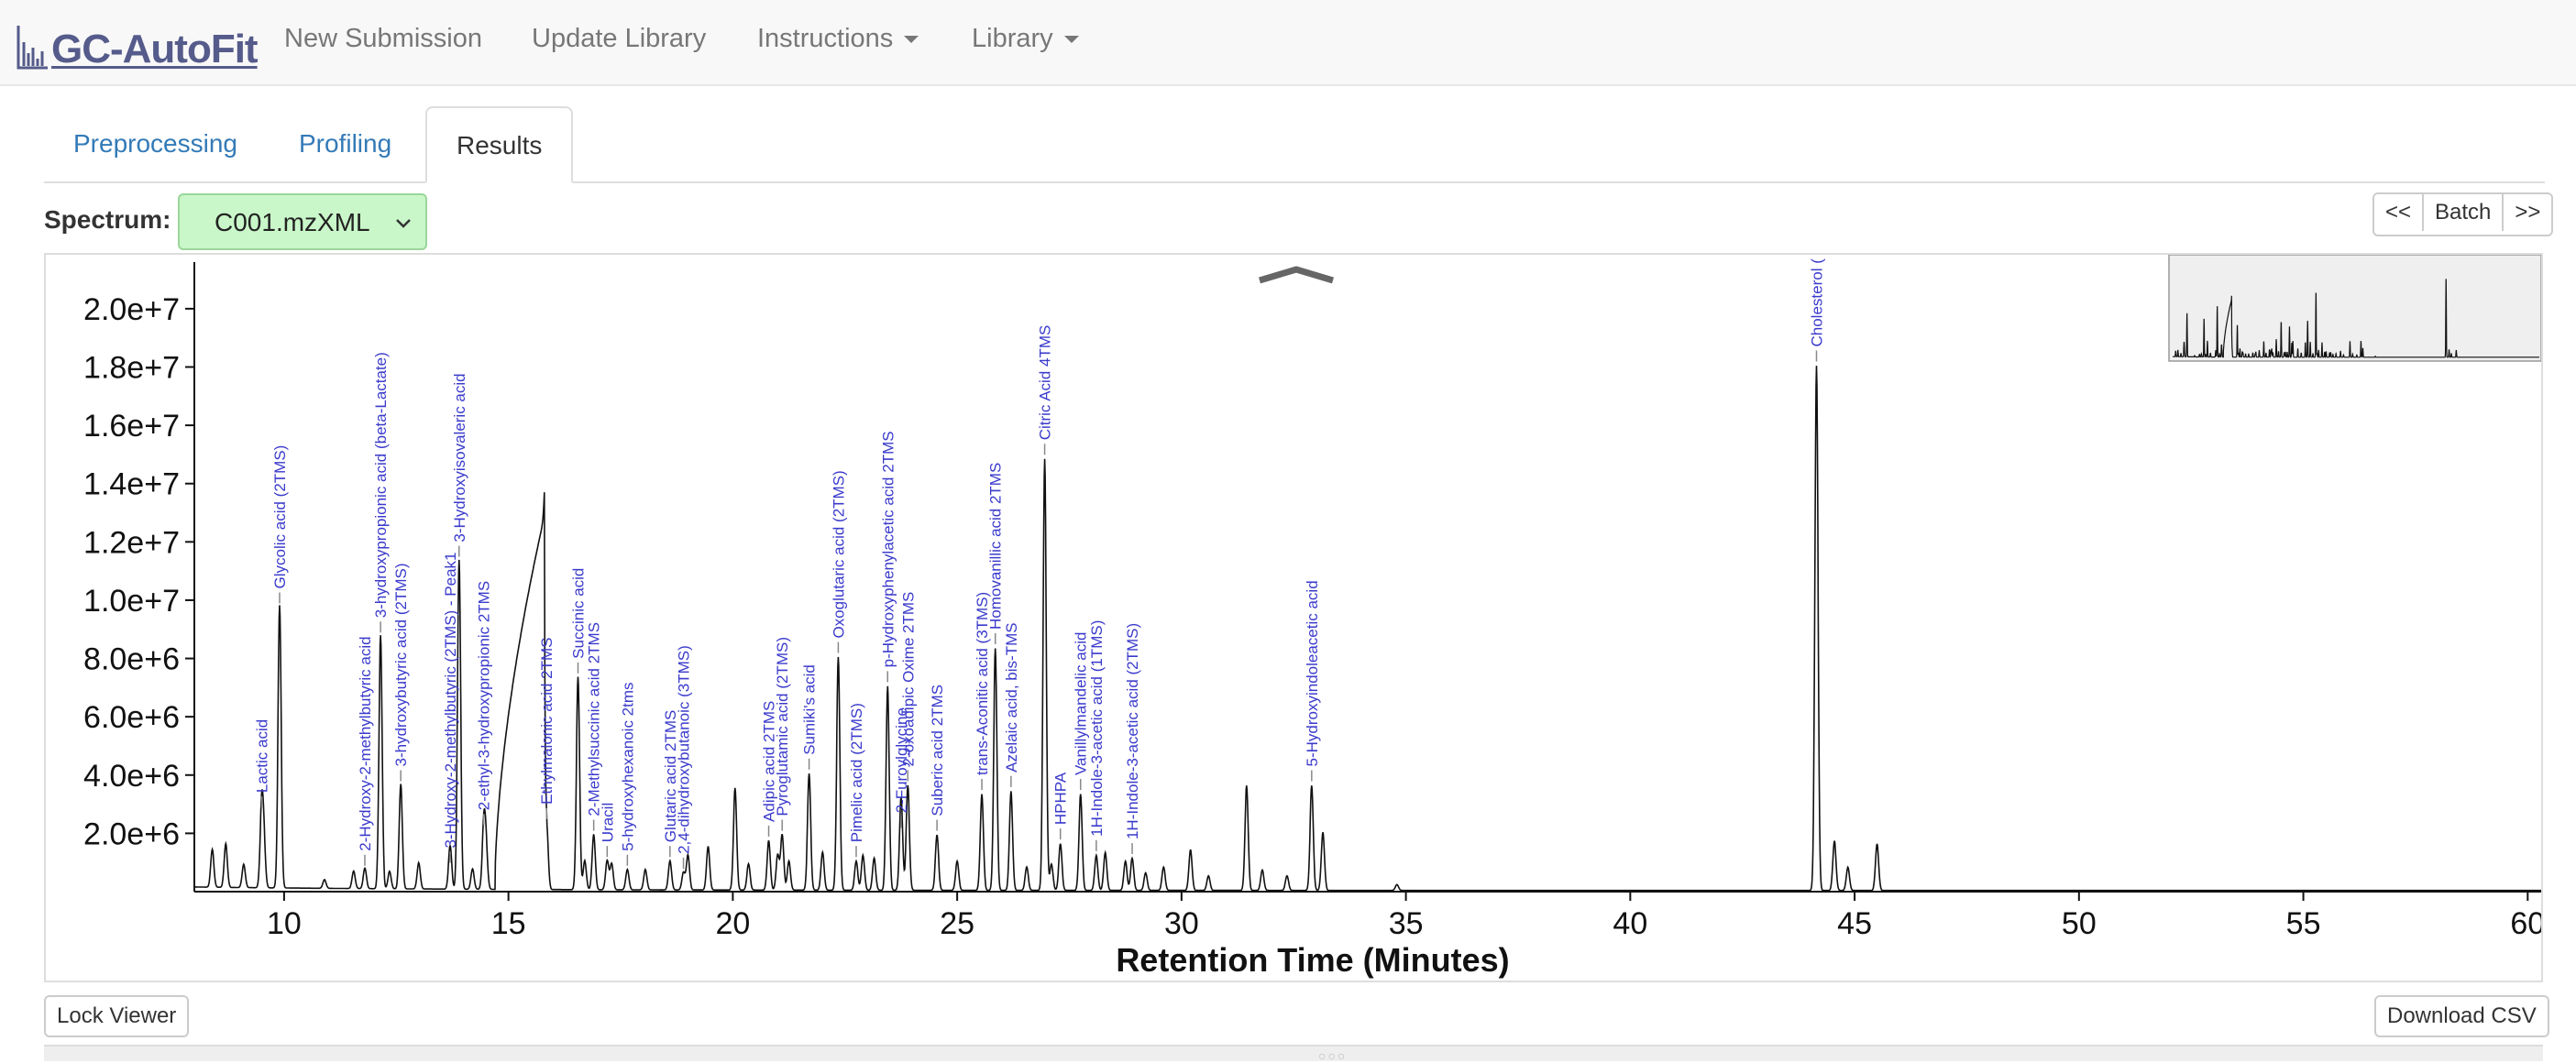  Describe the element at coordinates (1097, 728) in the screenshot. I see `peak-label-text: 1H-Indole-3-acetic acid (1TMS)` at that location.